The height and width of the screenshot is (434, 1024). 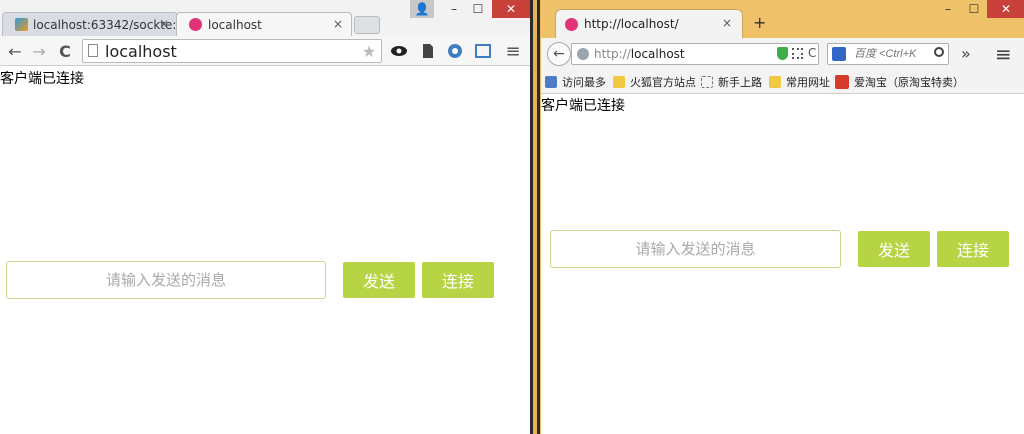 I want to click on user-icon: 👤, so click(x=422, y=9).